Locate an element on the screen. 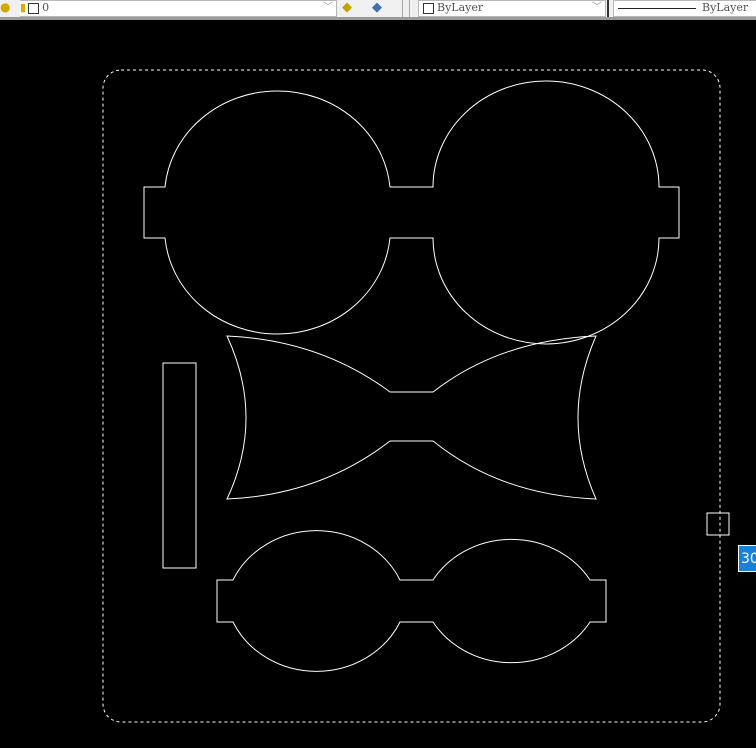 The height and width of the screenshot is (748, 756). color-swatch is located at coordinates (428, 8).